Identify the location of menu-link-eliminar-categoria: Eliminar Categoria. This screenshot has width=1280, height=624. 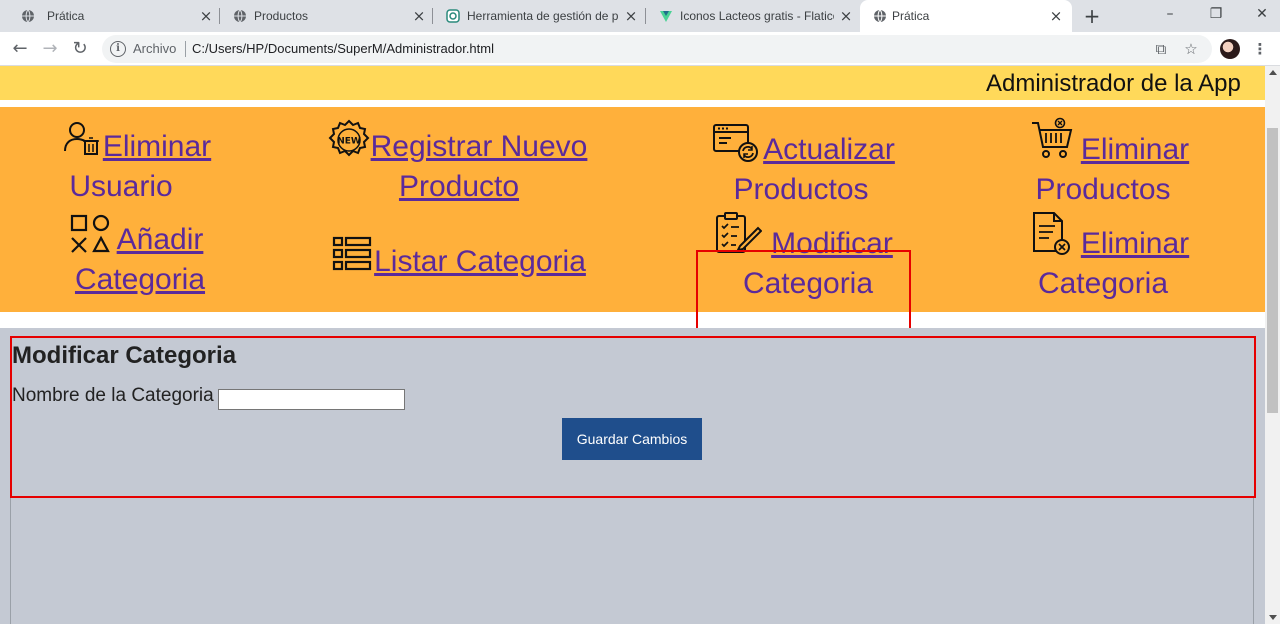
(1113, 258).